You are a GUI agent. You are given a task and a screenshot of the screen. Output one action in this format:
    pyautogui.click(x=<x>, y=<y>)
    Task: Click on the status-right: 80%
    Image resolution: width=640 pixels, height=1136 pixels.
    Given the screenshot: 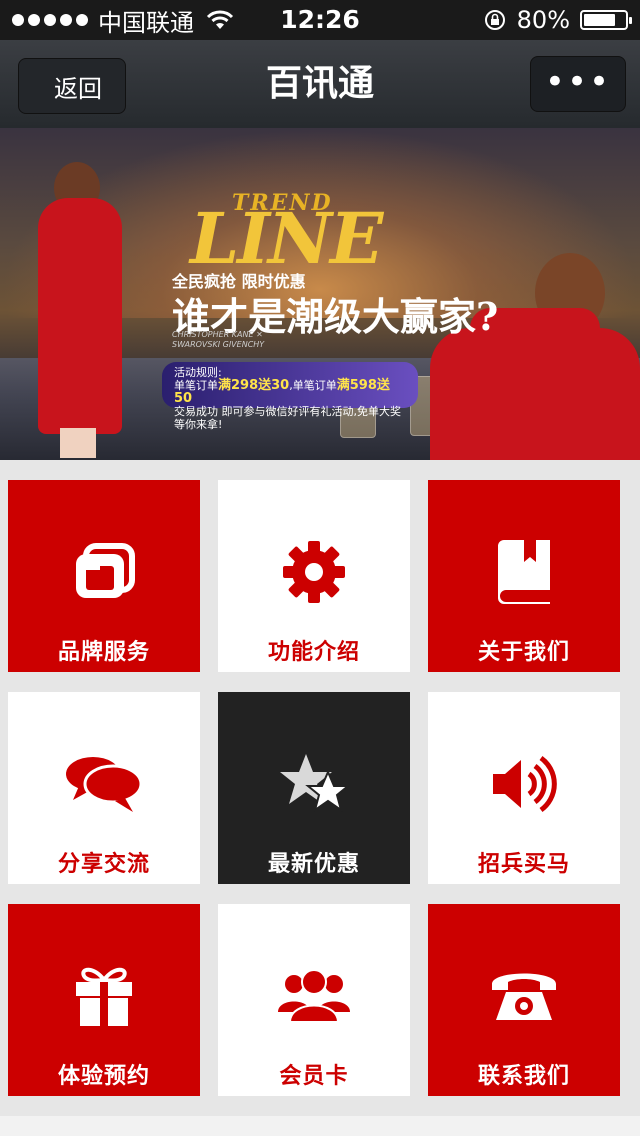 What is the action you would take?
    pyautogui.click(x=557, y=20)
    